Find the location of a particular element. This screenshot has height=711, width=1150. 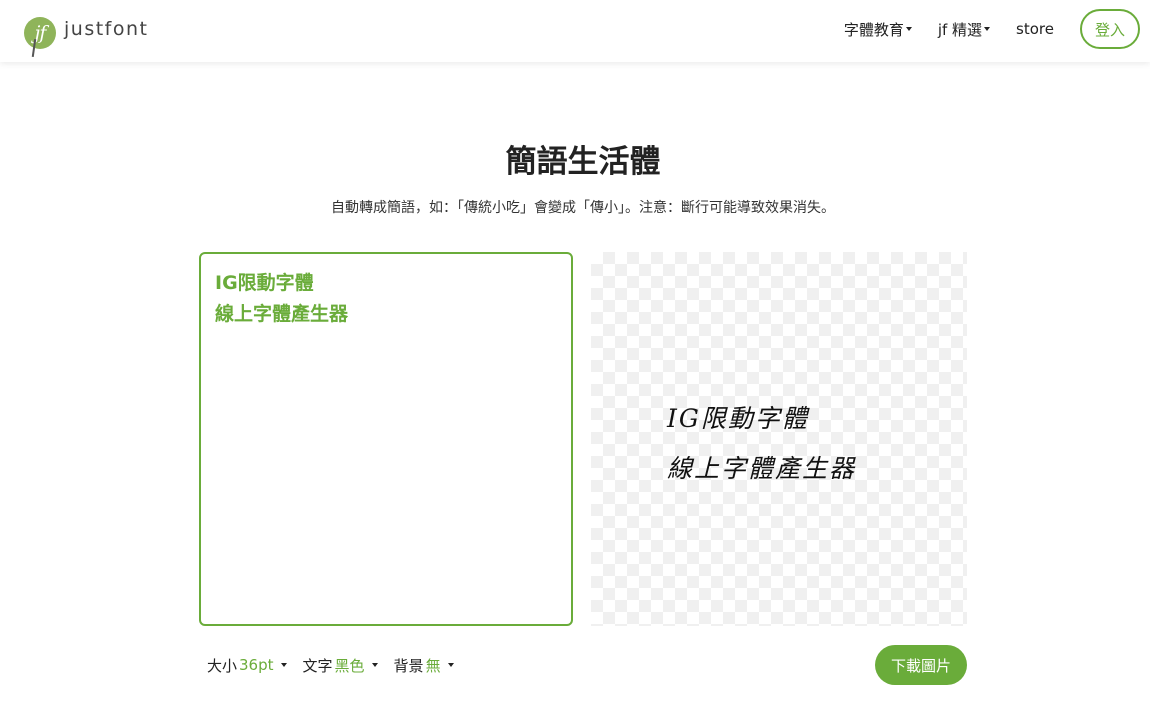

size-value: 36pt is located at coordinates (256, 665).